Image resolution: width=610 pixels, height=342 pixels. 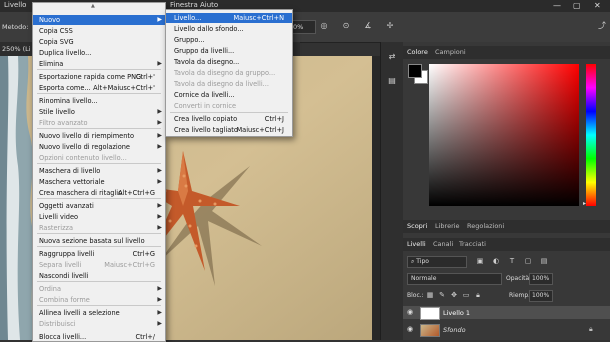 What do you see at coordinates (485, 226) in the screenshot?
I see `tab-regolazioni: Regolazioni` at bounding box center [485, 226].